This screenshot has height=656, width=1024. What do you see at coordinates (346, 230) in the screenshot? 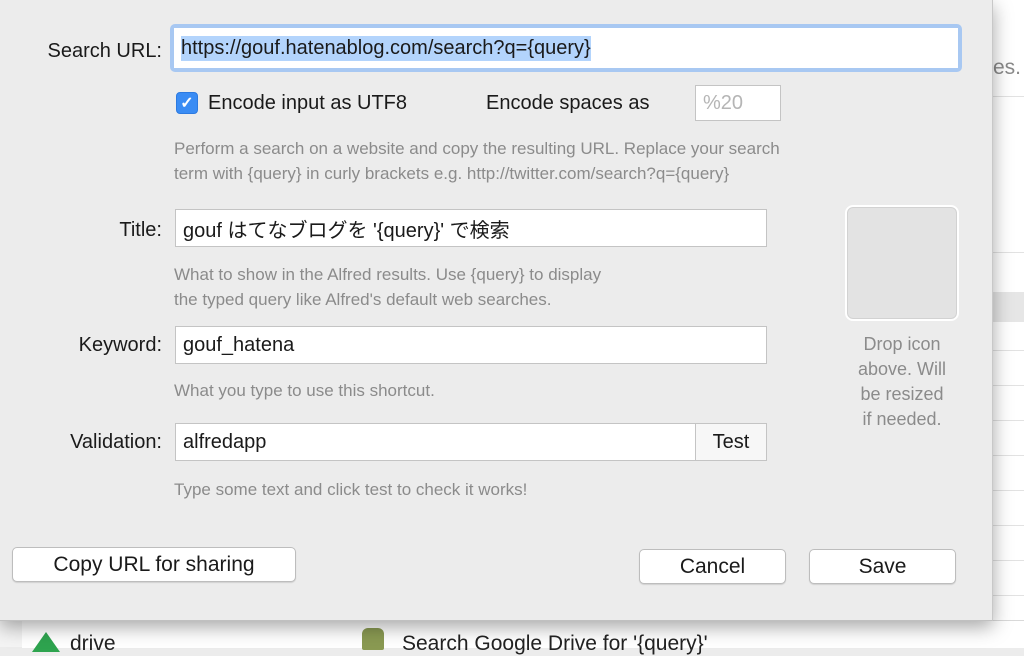
I see `title-value: gouf はてなブログを '{query}' で検索` at bounding box center [346, 230].